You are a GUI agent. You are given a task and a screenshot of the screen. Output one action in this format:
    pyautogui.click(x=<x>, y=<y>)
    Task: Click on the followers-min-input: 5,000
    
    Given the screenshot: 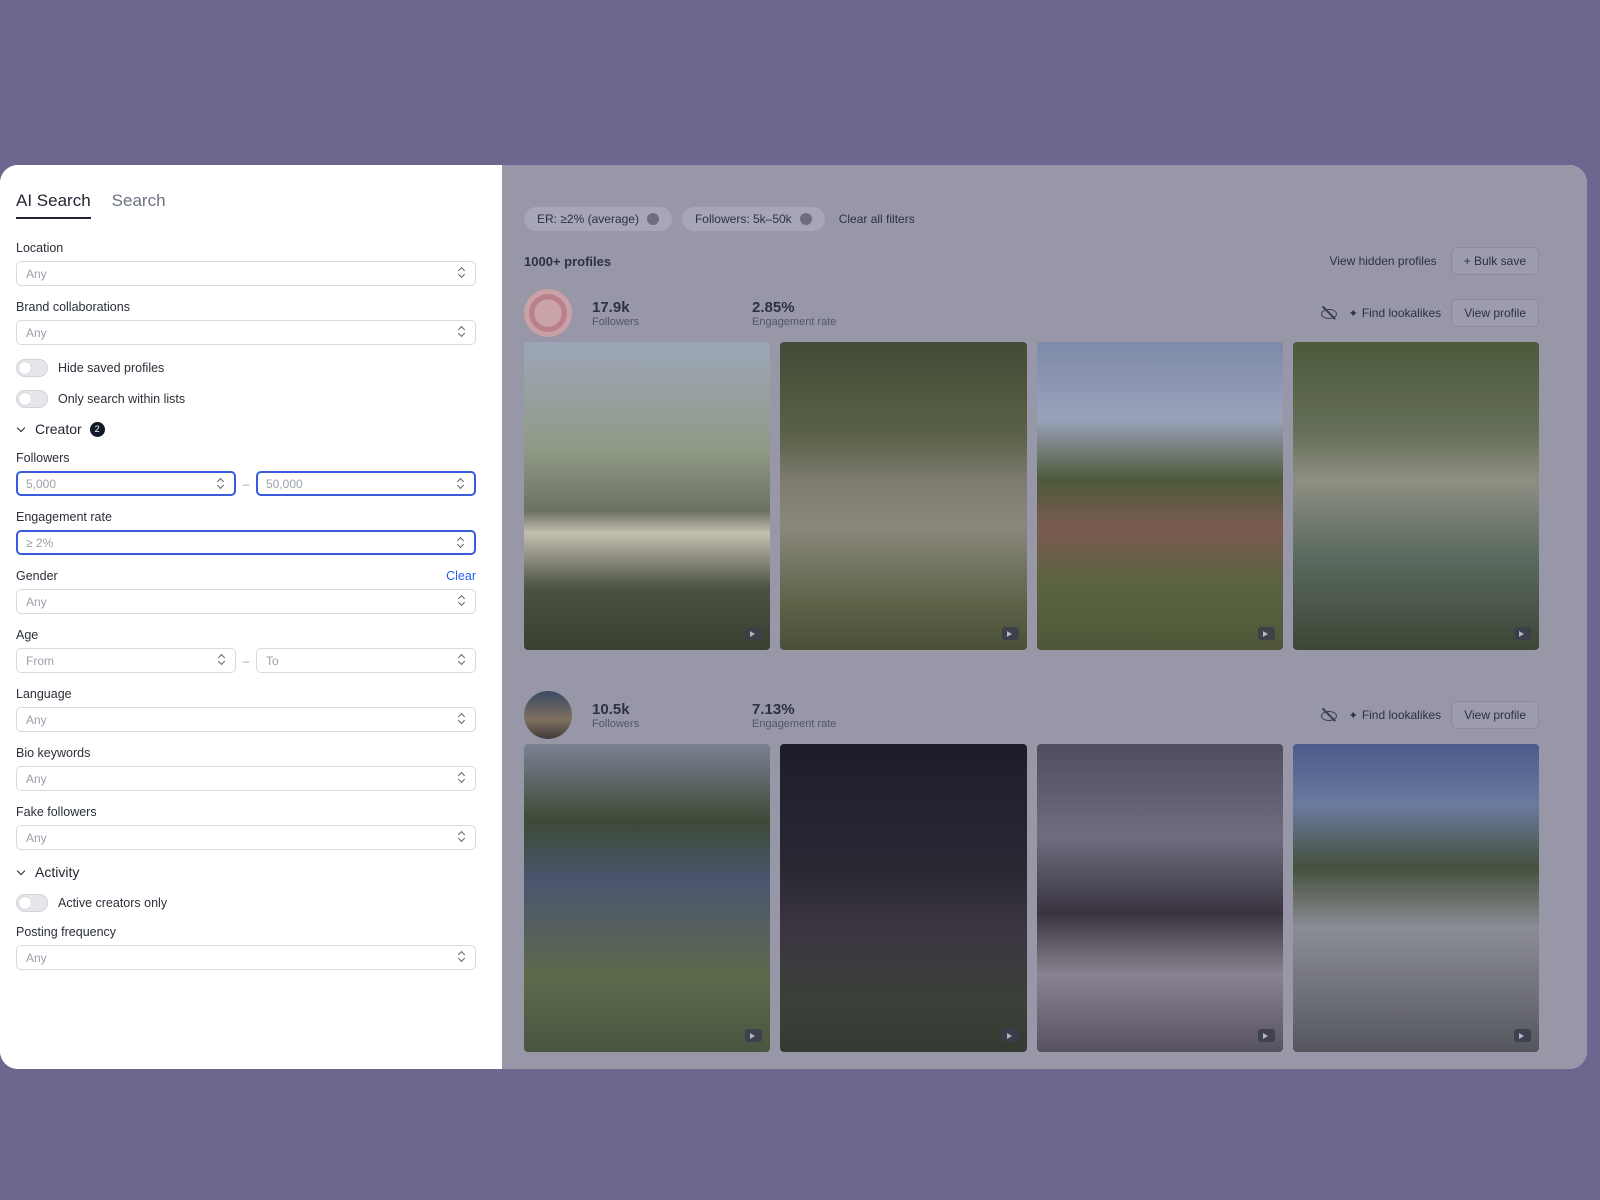 What is the action you would take?
    pyautogui.click(x=126, y=483)
    